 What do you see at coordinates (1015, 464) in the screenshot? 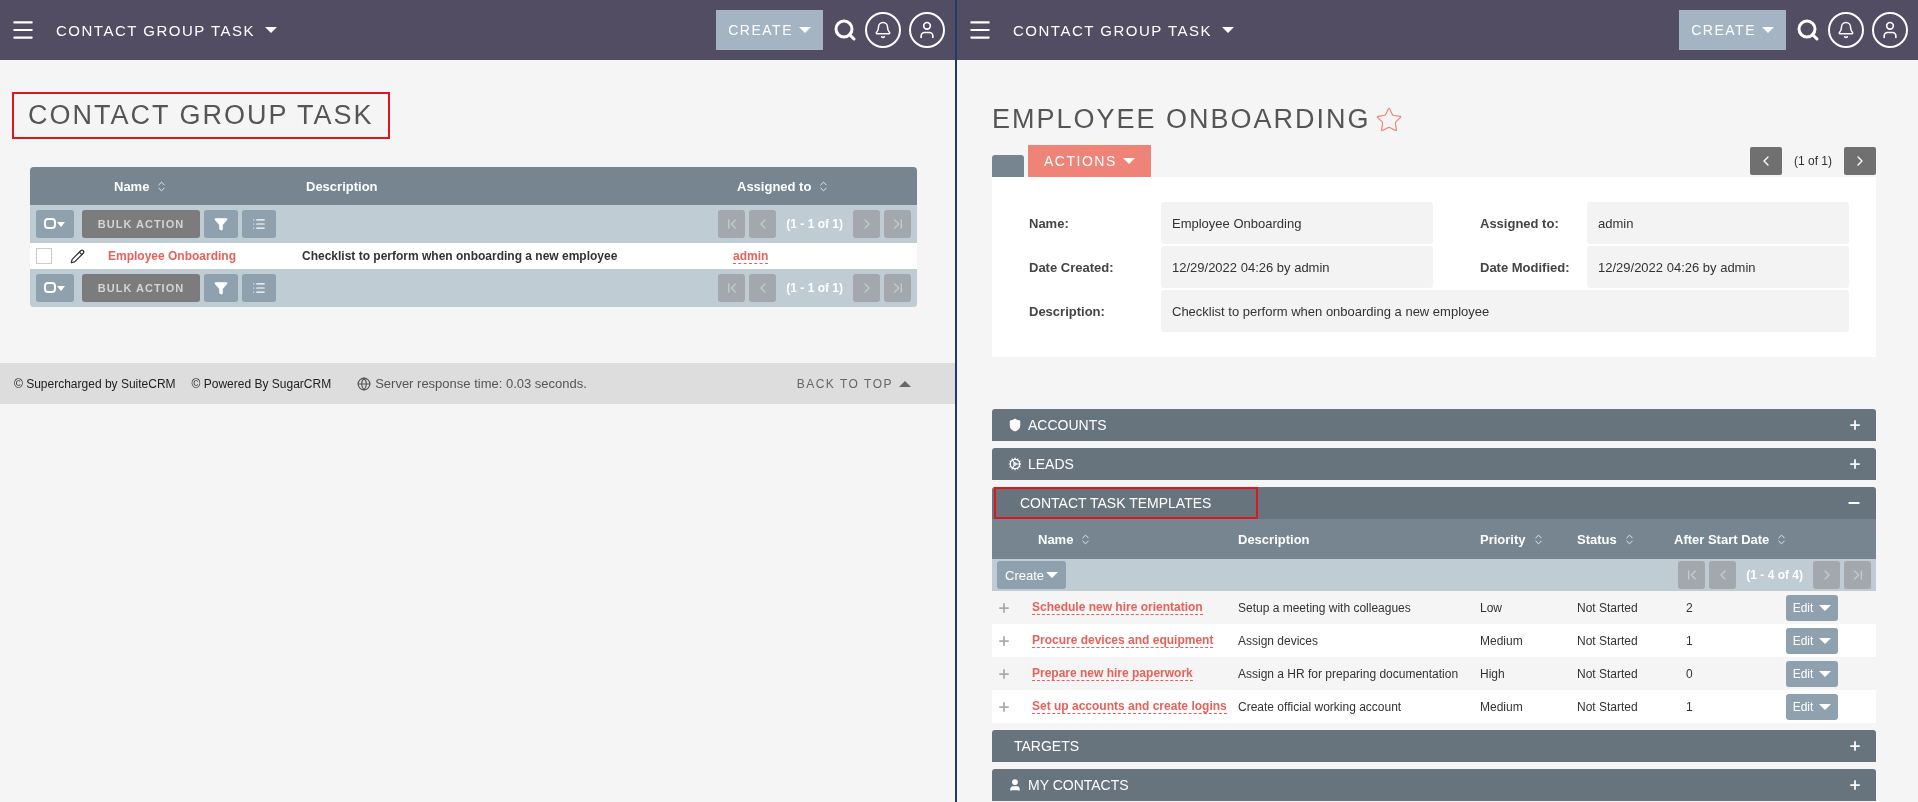
I see `gear-icon` at bounding box center [1015, 464].